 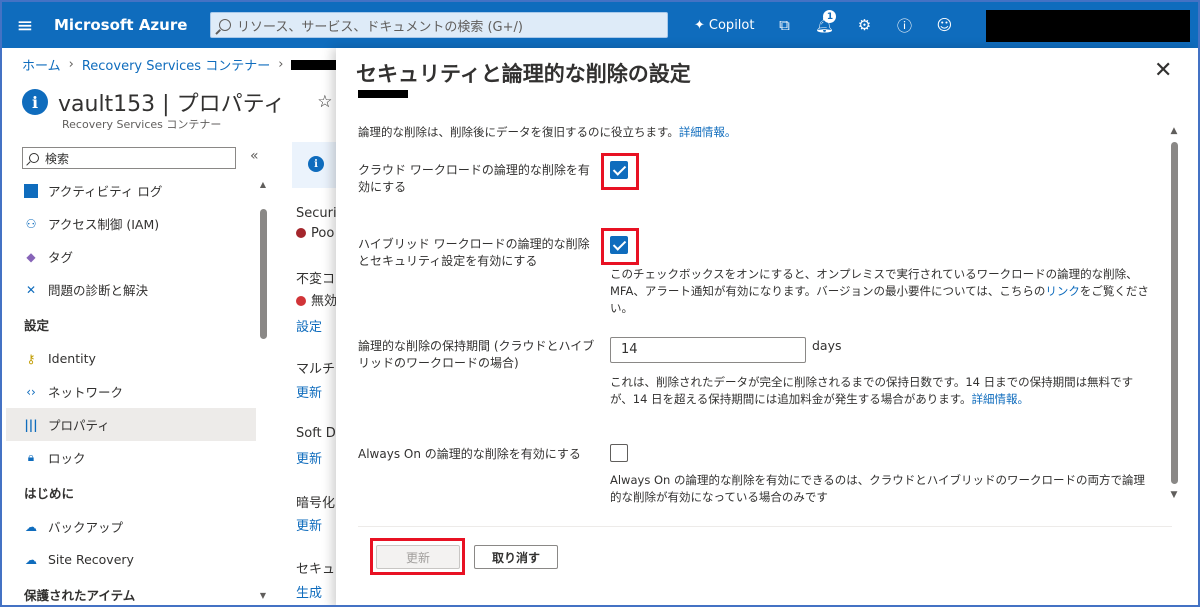 I want to click on sidebar-item-site-recovery: ☁ Site Recovery, so click(x=131, y=559).